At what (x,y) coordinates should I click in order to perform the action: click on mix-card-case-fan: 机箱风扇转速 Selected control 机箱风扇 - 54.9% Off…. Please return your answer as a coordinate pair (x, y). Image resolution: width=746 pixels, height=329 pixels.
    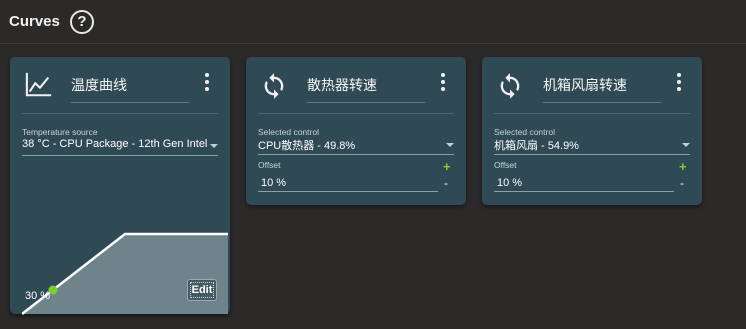
    Looking at the image, I should click on (592, 131).